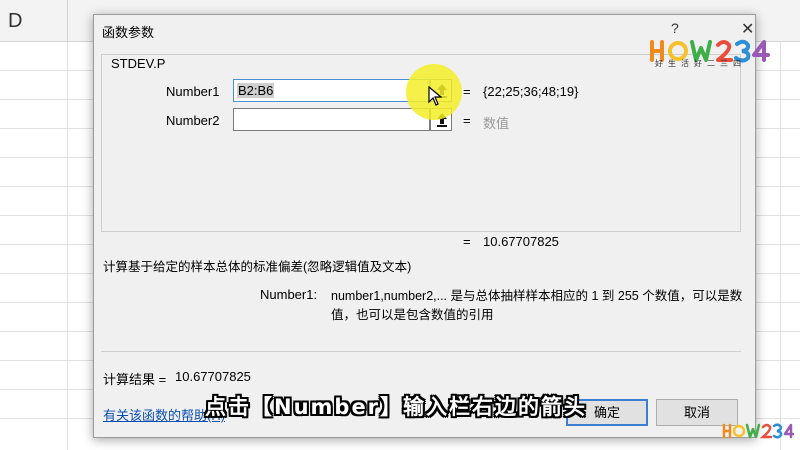 The height and width of the screenshot is (450, 800). Describe the element at coordinates (213, 376) in the screenshot. I see `calc-result-value: 10.67707825` at that location.